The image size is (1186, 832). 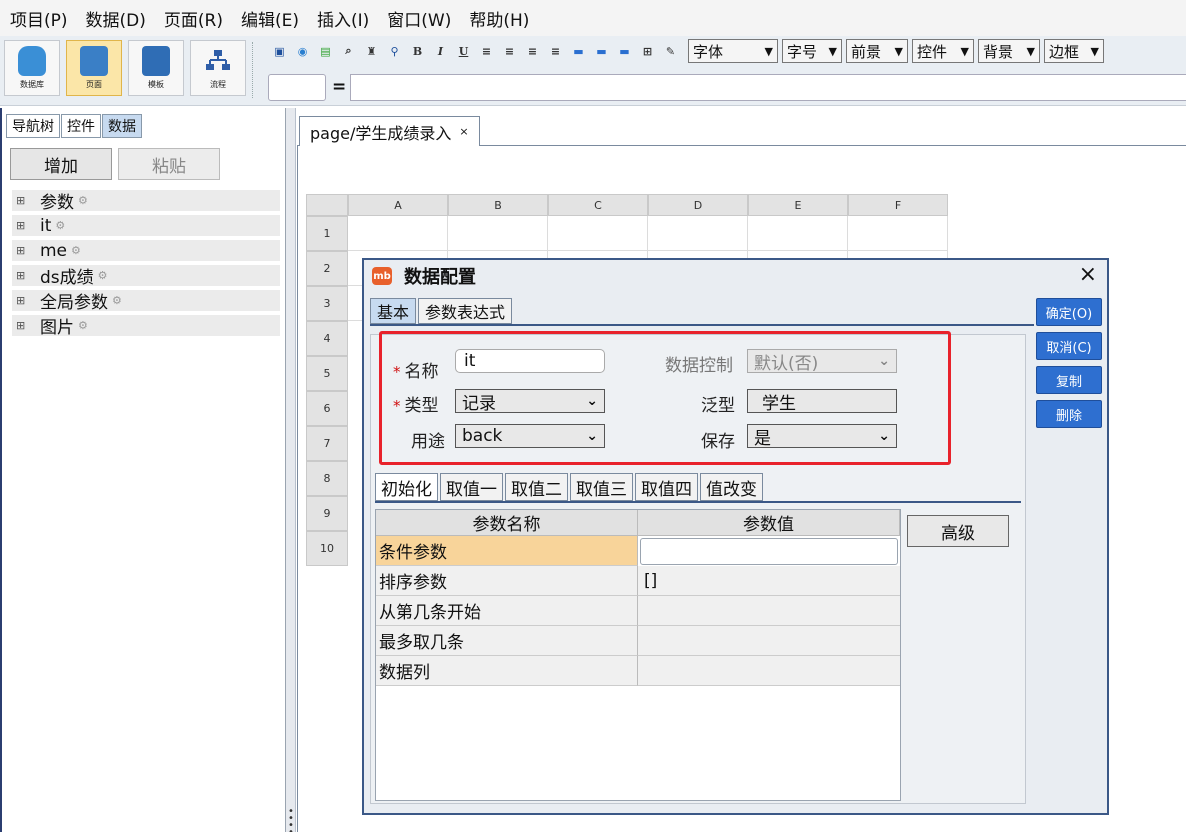 What do you see at coordinates (146, 201) in the screenshot?
I see `tree-node-params: ⊞ 参数 ⚙` at bounding box center [146, 201].